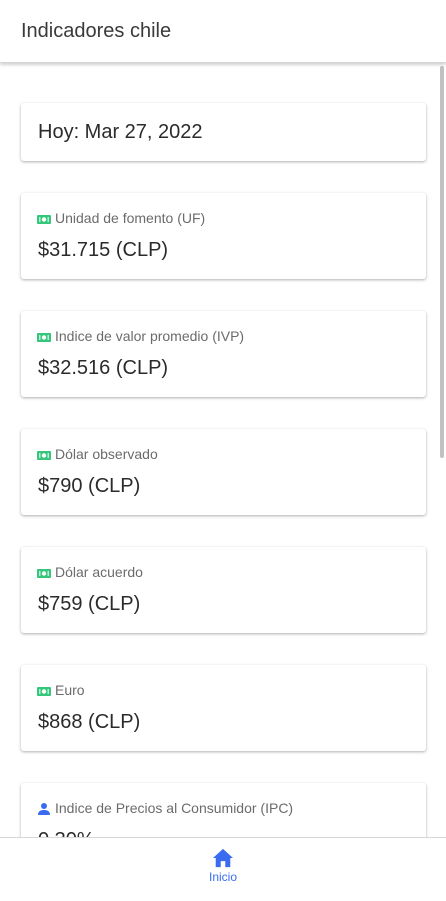 This screenshot has height=901, width=446. What do you see at coordinates (103, 250) in the screenshot?
I see `indicator-value: $31.715 (CLP)` at bounding box center [103, 250].